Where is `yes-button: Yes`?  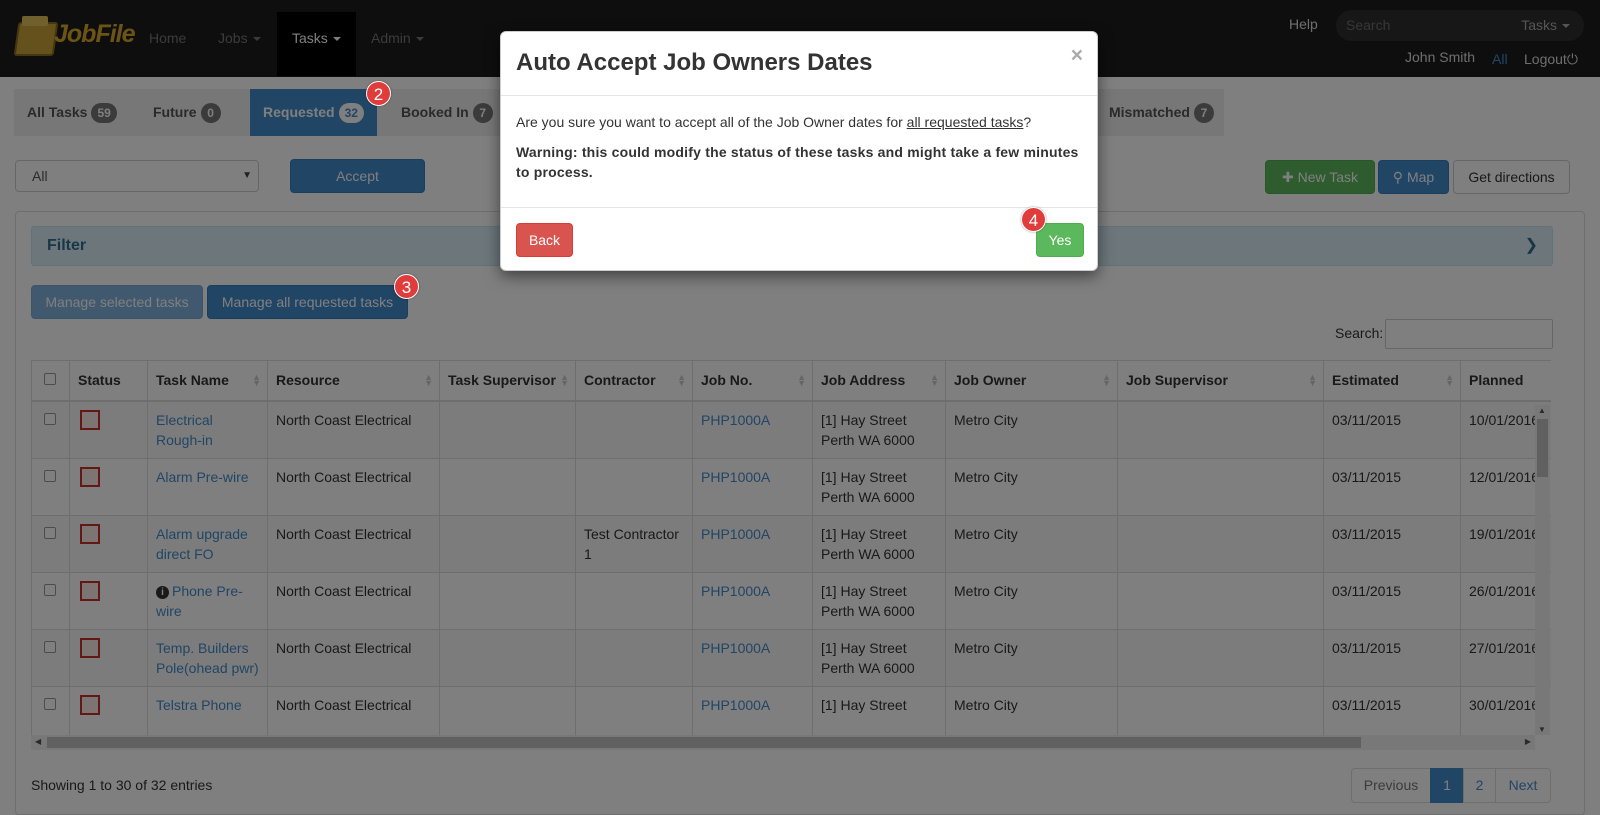
yes-button: Yes is located at coordinates (1060, 240).